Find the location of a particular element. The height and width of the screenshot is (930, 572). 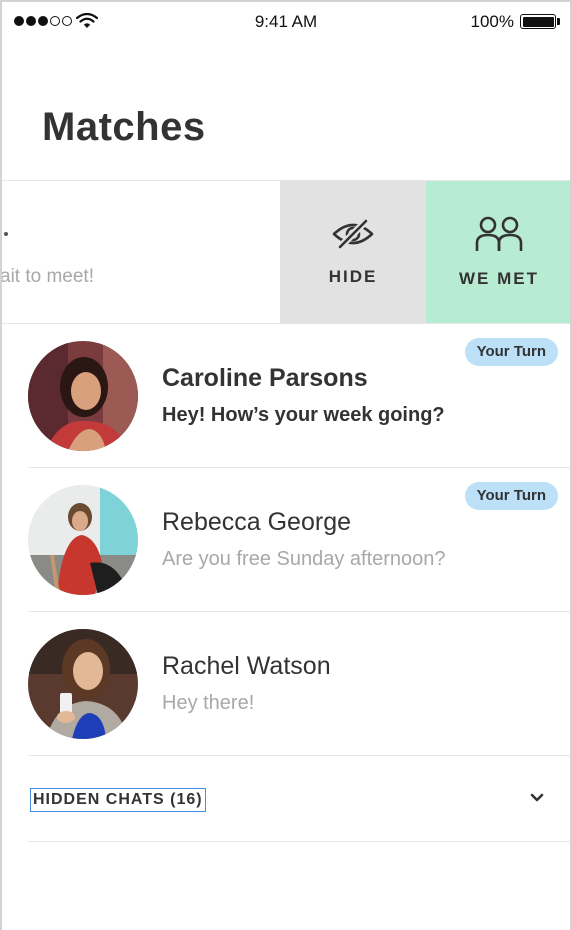

match-name: Caroline Parsons is located at coordinates (265, 378).